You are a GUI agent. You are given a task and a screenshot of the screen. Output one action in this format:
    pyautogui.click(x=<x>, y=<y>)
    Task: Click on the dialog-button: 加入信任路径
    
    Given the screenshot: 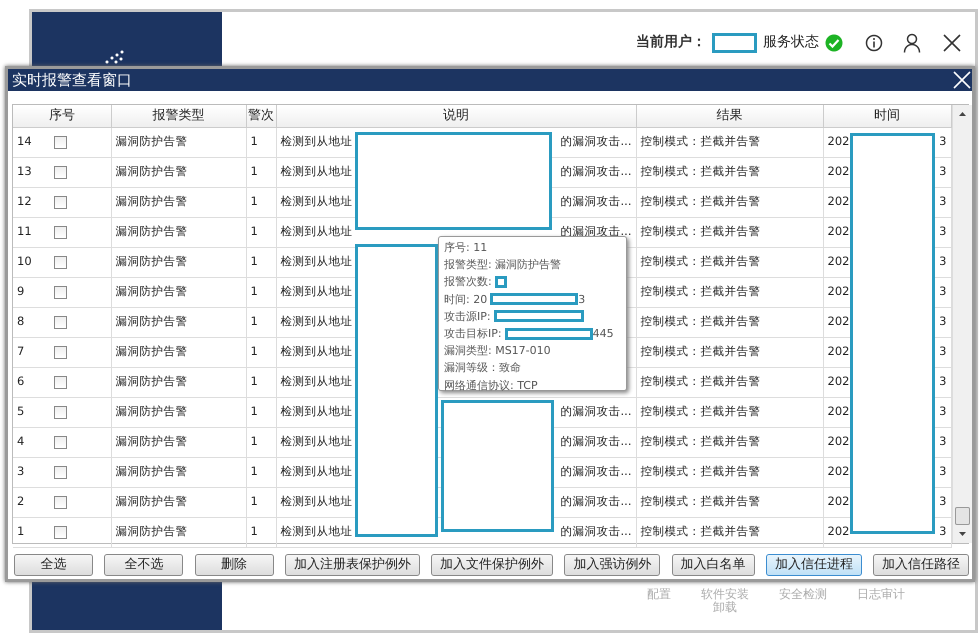 What is the action you would take?
    pyautogui.click(x=921, y=565)
    